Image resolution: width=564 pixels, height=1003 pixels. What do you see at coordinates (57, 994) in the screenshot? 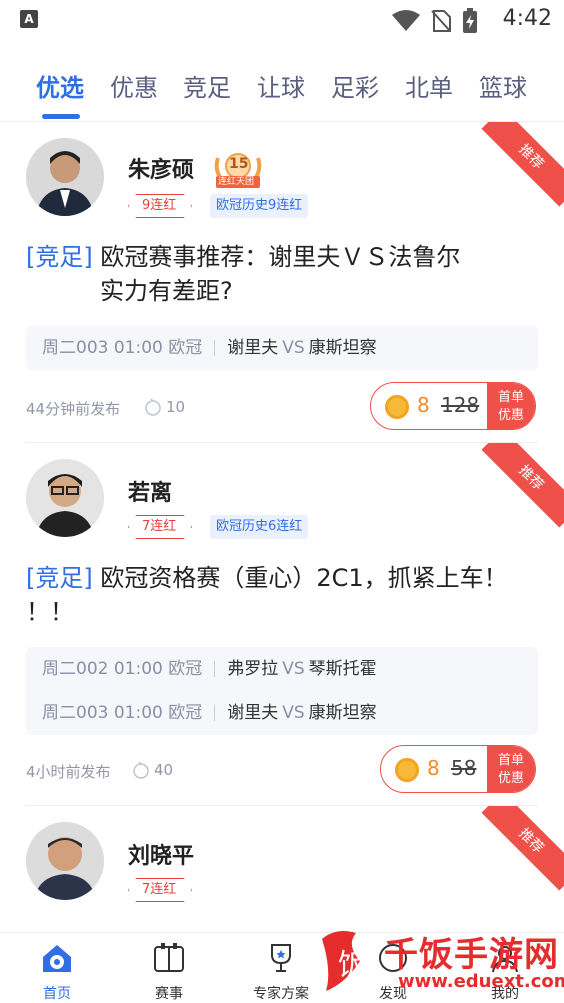
I see `nav-home-label: 首页` at bounding box center [57, 994].